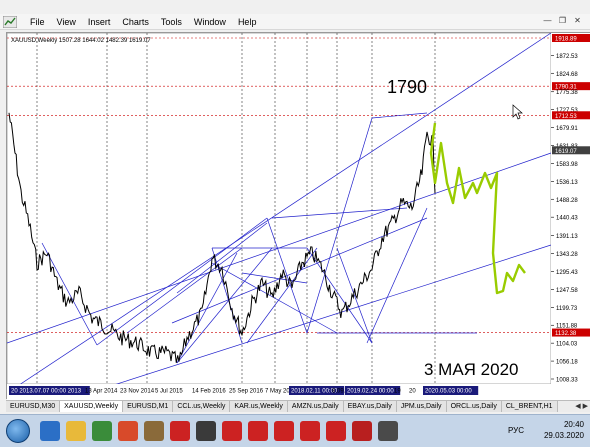 The image size is (590, 447). I want to click on time-label: 2018.02.11 00:00, so click(314, 392).